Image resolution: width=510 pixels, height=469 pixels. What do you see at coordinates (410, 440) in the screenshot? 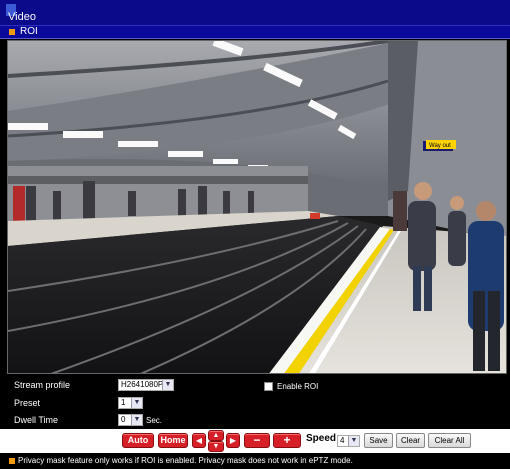
I see `clear-button: Clear` at bounding box center [410, 440].